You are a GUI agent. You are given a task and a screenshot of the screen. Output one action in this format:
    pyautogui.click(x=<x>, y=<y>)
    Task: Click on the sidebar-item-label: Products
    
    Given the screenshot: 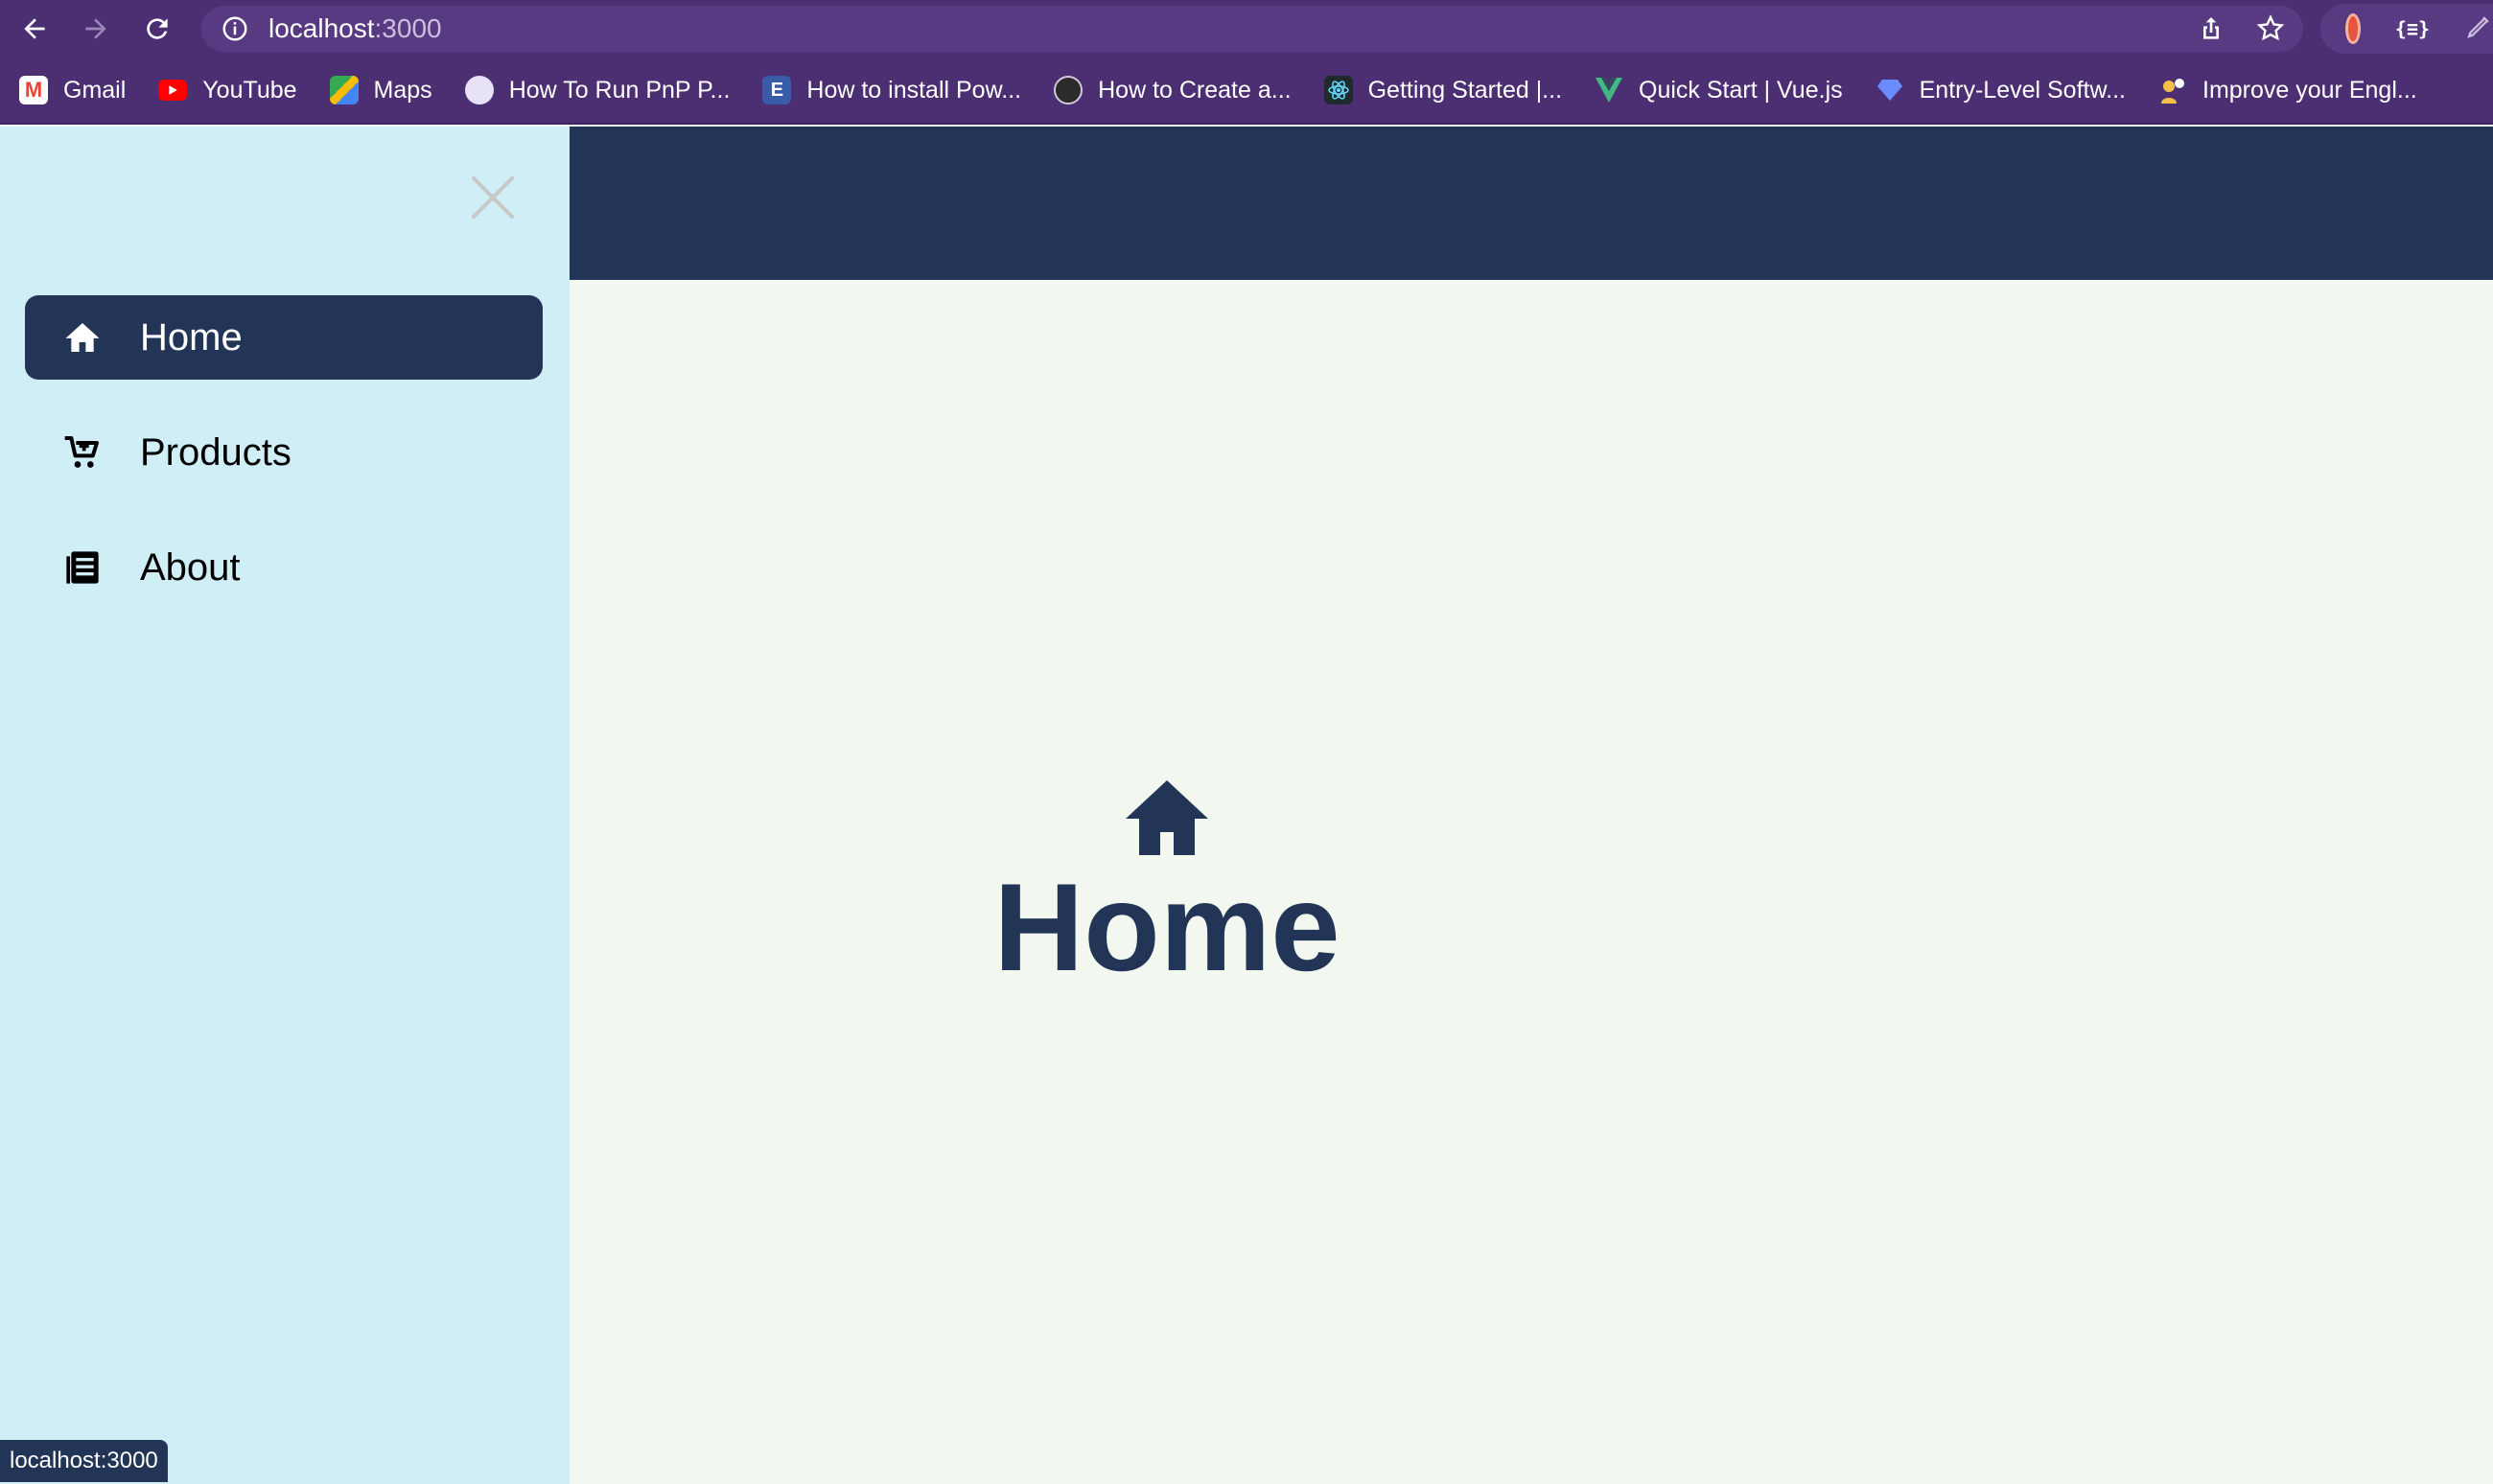 What is the action you would take?
    pyautogui.click(x=215, y=452)
    